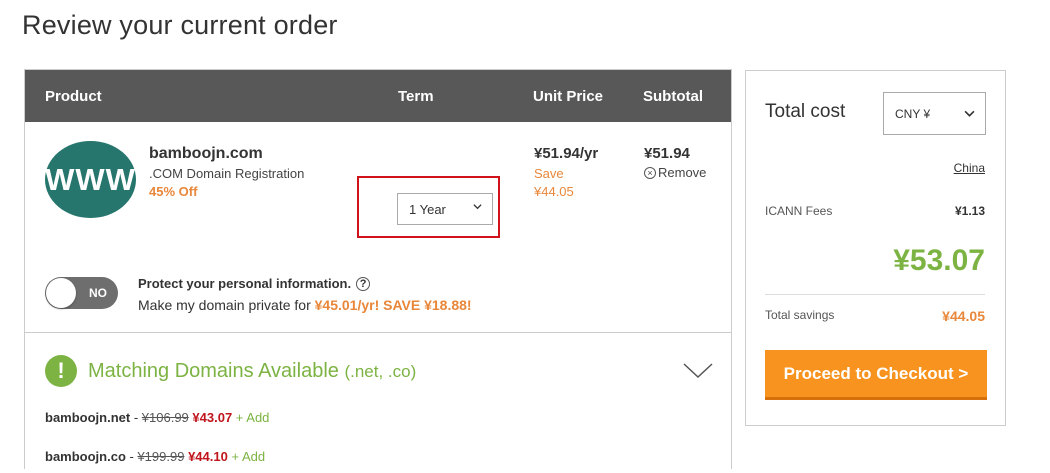  What do you see at coordinates (939, 260) in the screenshot?
I see `grand-total: ¥53.07` at bounding box center [939, 260].